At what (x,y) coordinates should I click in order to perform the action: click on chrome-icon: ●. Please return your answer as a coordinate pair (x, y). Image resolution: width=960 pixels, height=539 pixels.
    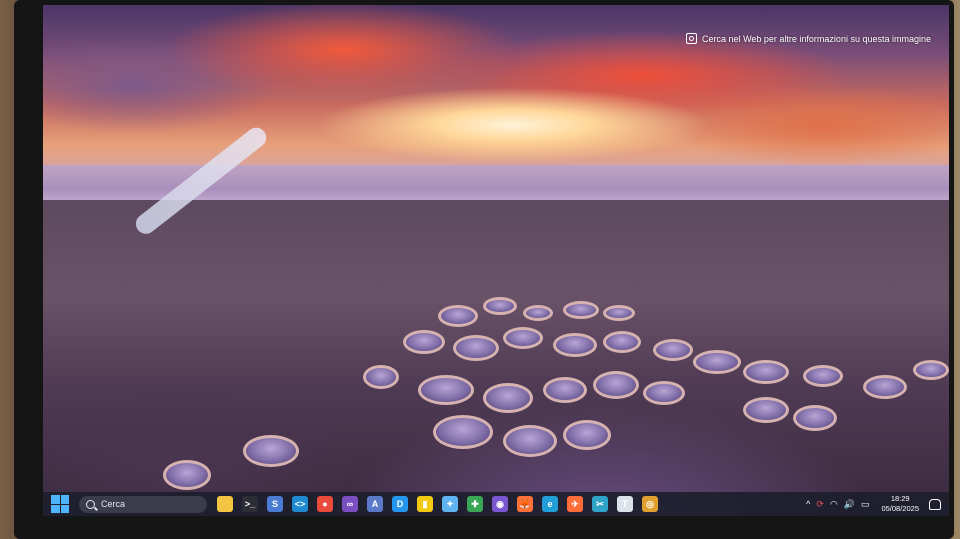
    Looking at the image, I should click on (325, 504).